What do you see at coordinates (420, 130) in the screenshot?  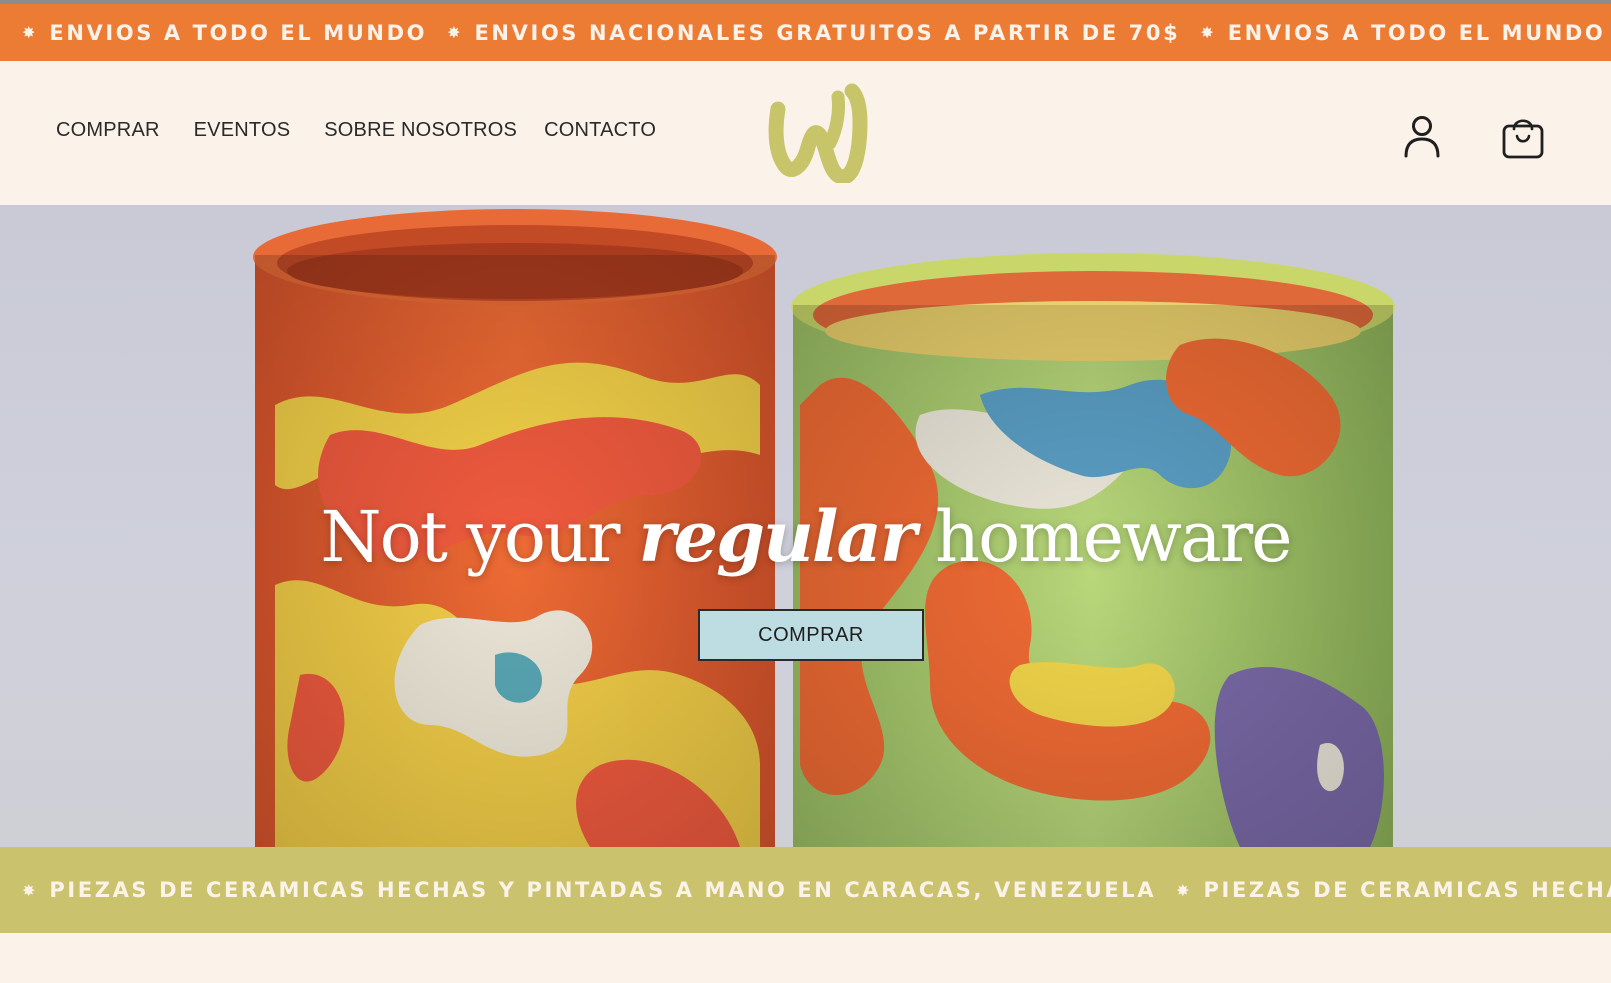 I see `nav-item-sobre-nosotros: SOBRE NOSOTROS` at bounding box center [420, 130].